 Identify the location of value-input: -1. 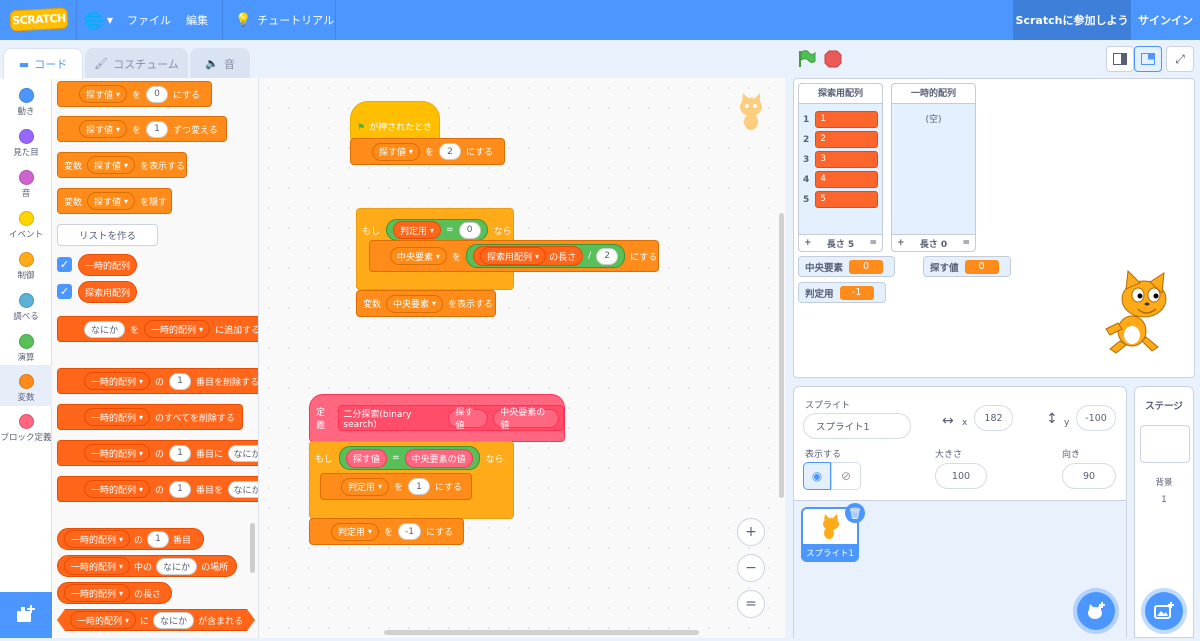
(410, 531).